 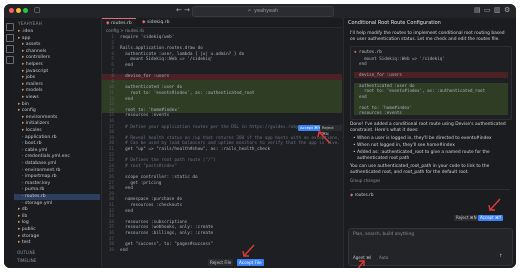 What do you see at coordinates (222, 251) in the screenshot?
I see `code-line: 39 end` at bounding box center [222, 251].